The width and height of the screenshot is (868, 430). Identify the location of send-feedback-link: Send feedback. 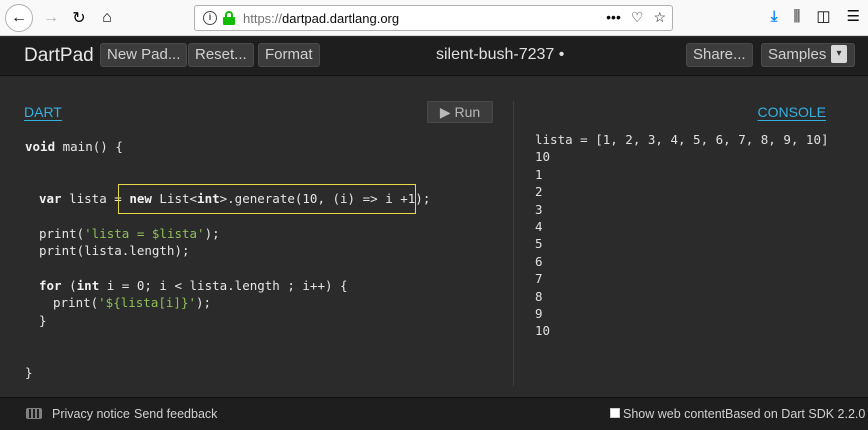
(175, 414).